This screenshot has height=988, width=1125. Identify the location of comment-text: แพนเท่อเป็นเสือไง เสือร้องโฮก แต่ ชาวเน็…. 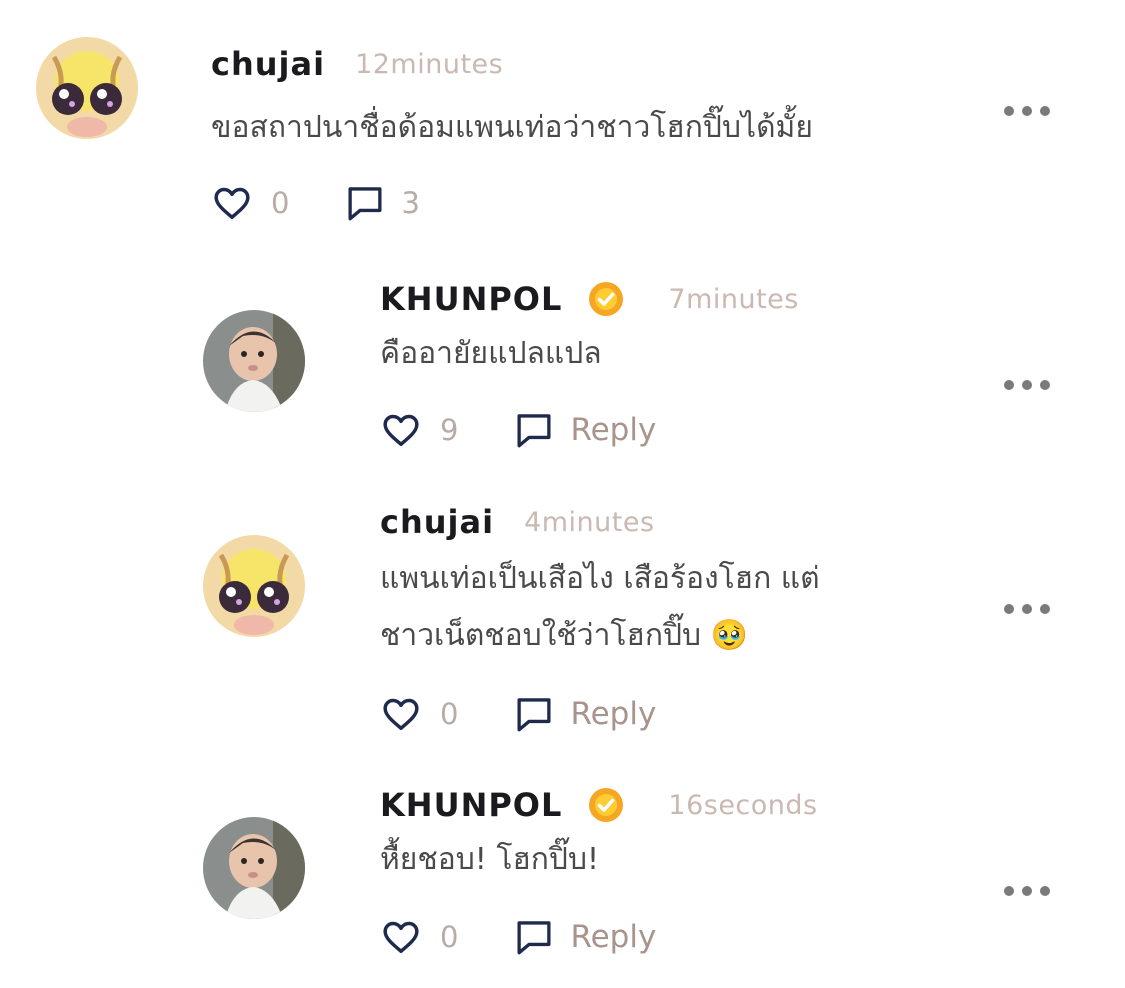
(600, 607).